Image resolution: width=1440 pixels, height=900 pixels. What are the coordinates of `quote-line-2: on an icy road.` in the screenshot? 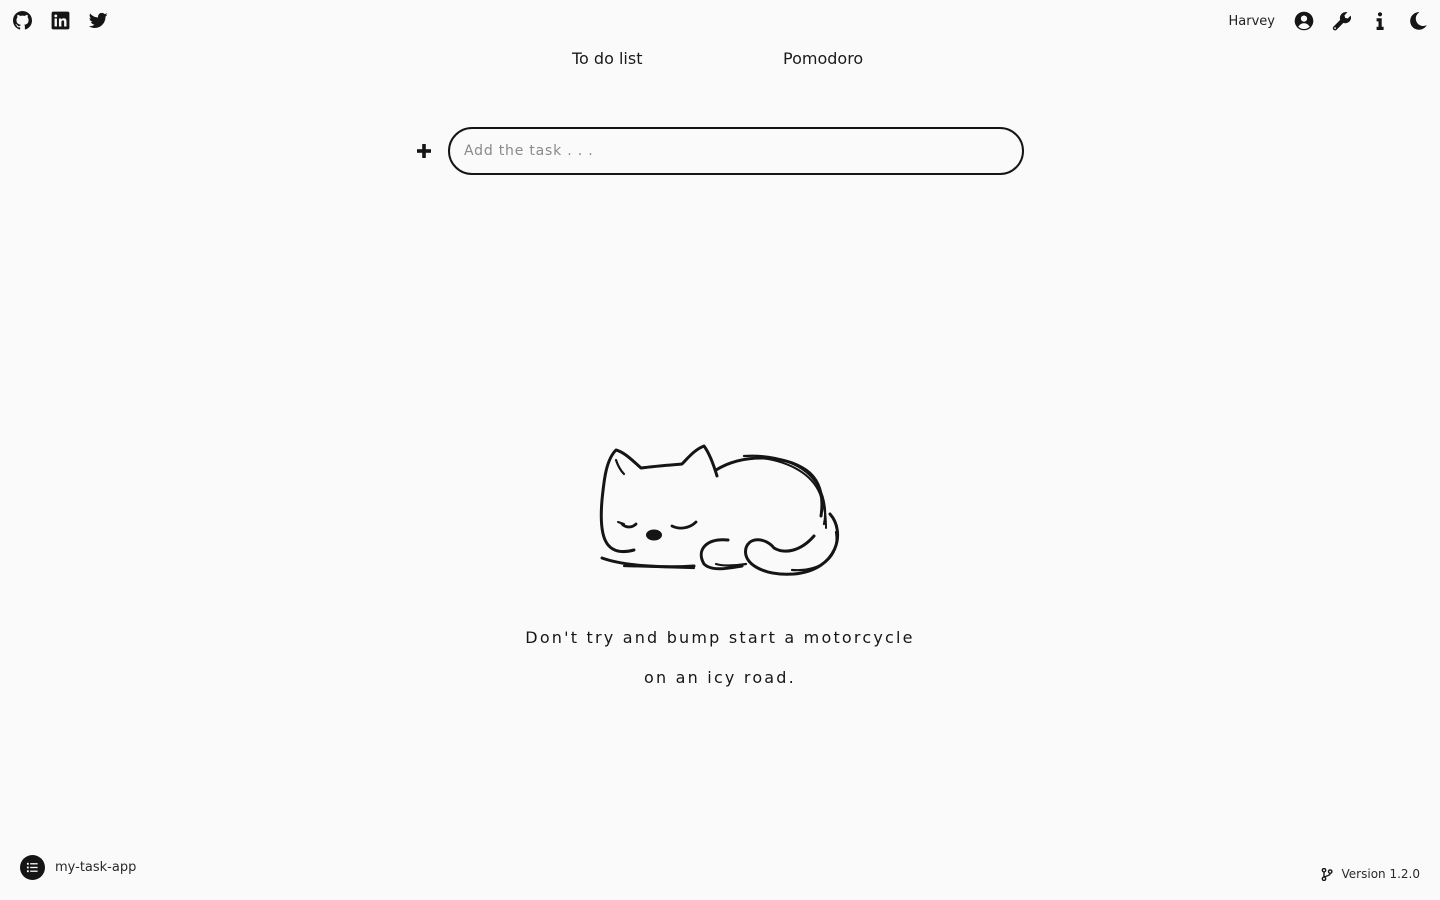 It's located at (720, 677).